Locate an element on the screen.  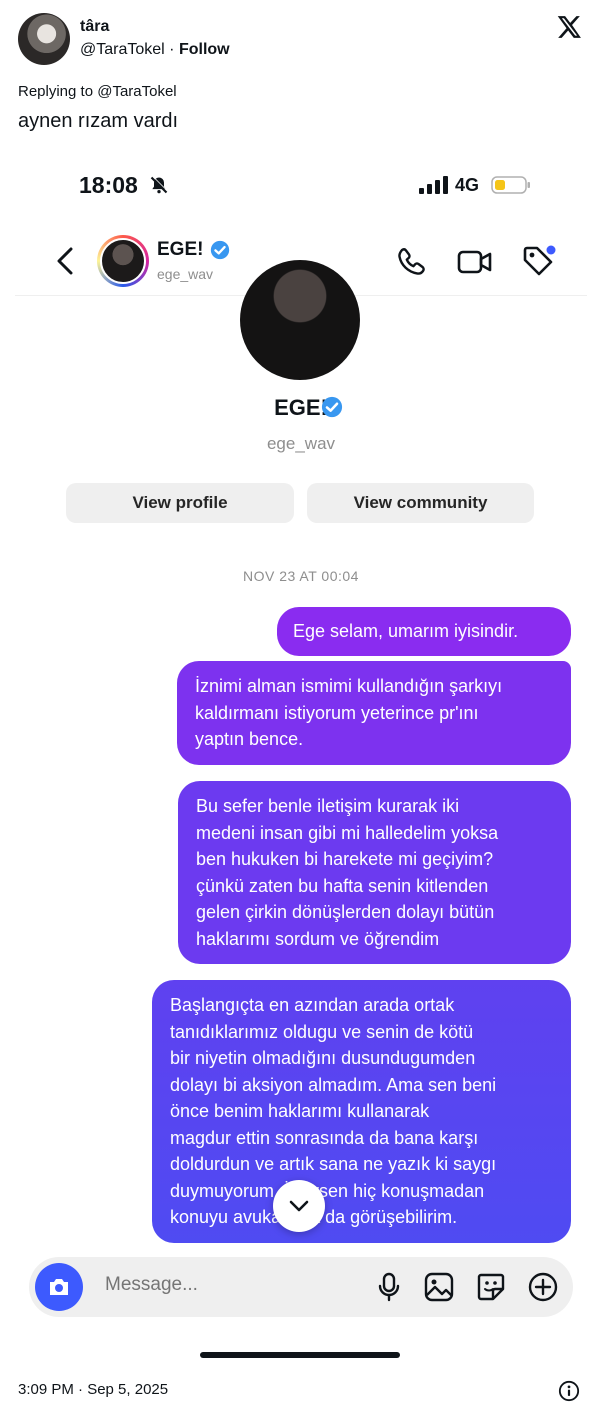
message-line: önce benim haklarımı kullanarak is located at coordinates (300, 1111).